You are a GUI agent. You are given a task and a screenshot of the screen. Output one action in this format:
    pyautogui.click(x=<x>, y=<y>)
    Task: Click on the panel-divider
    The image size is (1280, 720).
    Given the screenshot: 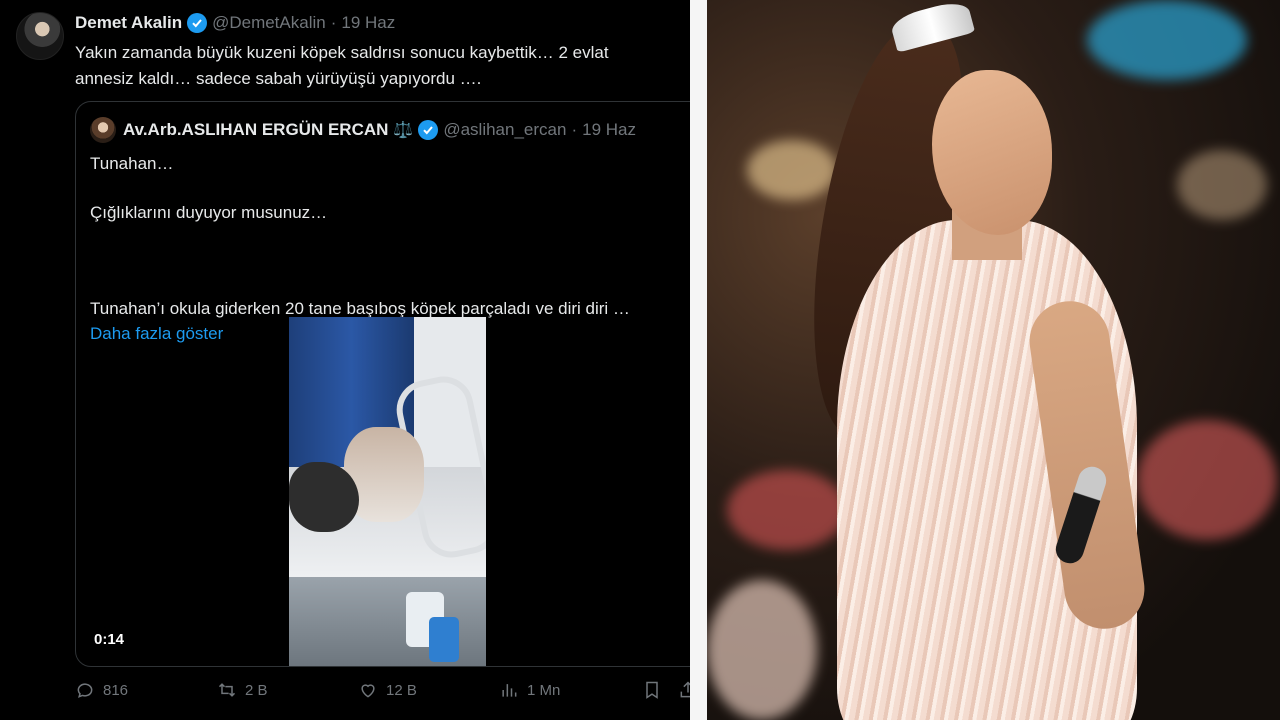 What is the action you would take?
    pyautogui.click(x=698, y=360)
    